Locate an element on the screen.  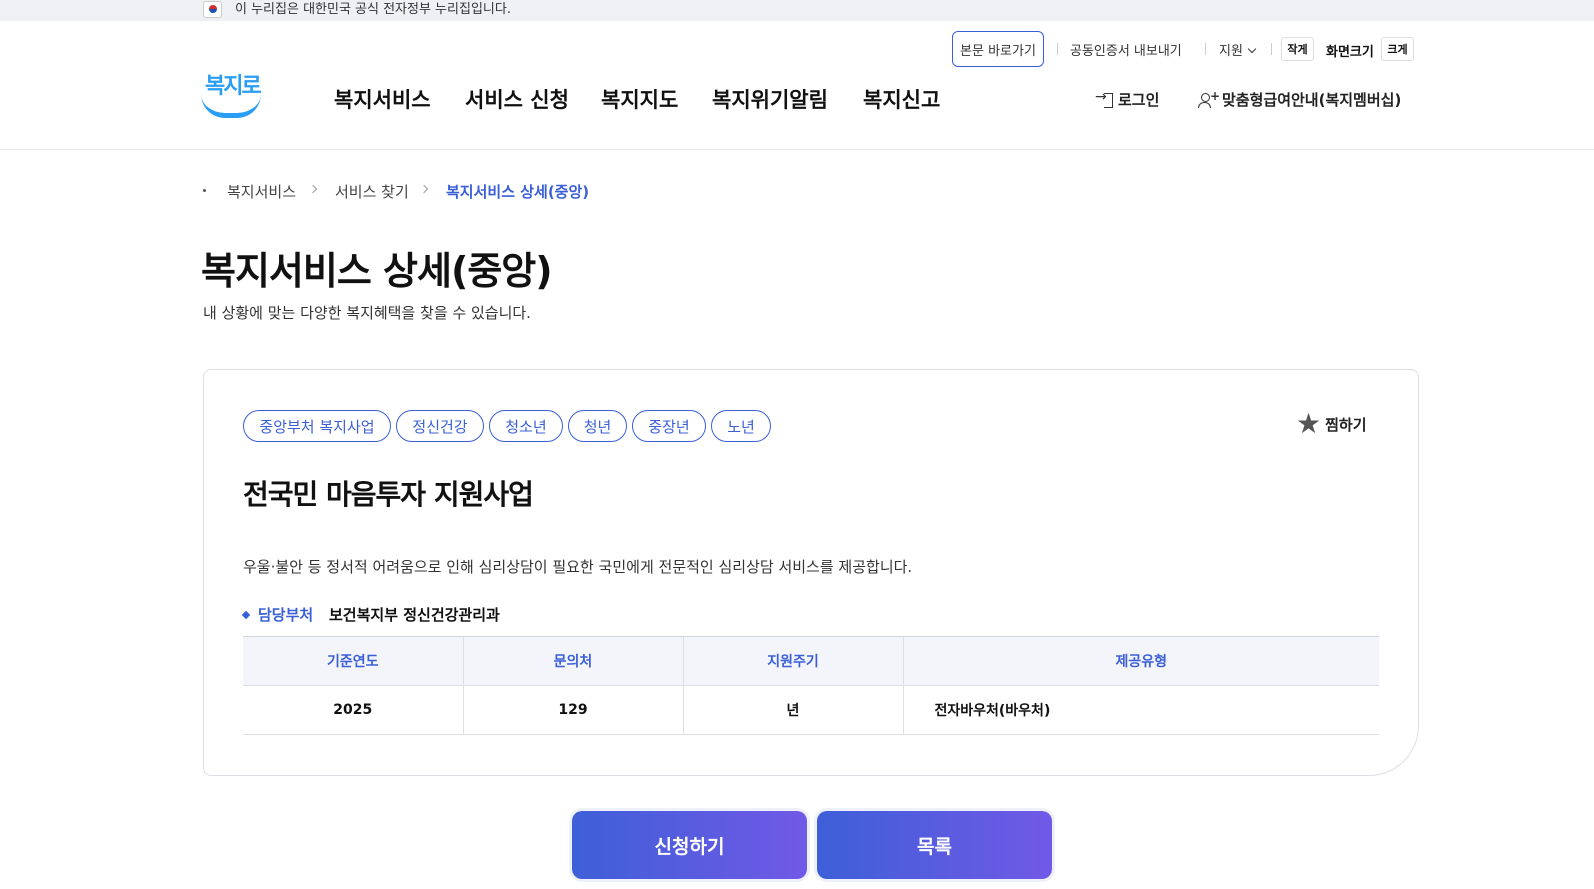
page-subtitle: 내 상황에 맞는 다양한 복지혜택을 찾을 수 있습니다. is located at coordinates (367, 313).